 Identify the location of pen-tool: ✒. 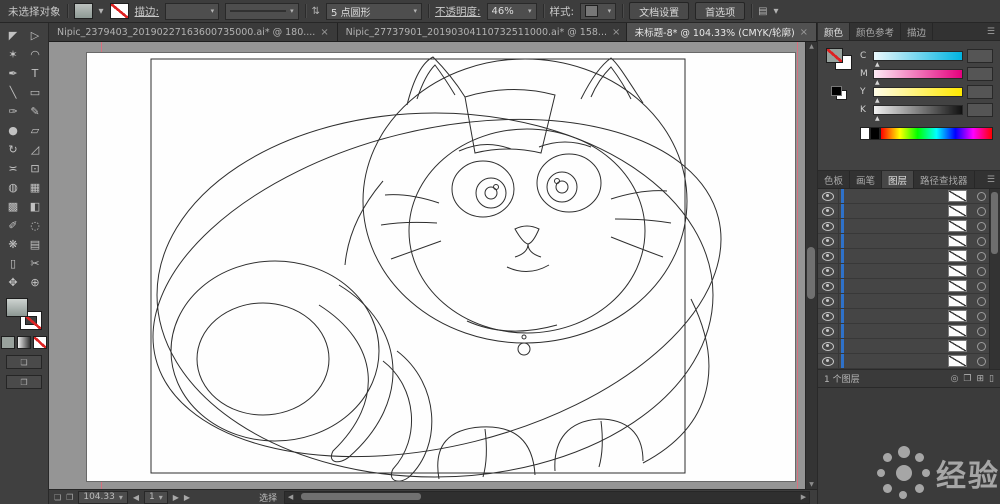
(13, 73).